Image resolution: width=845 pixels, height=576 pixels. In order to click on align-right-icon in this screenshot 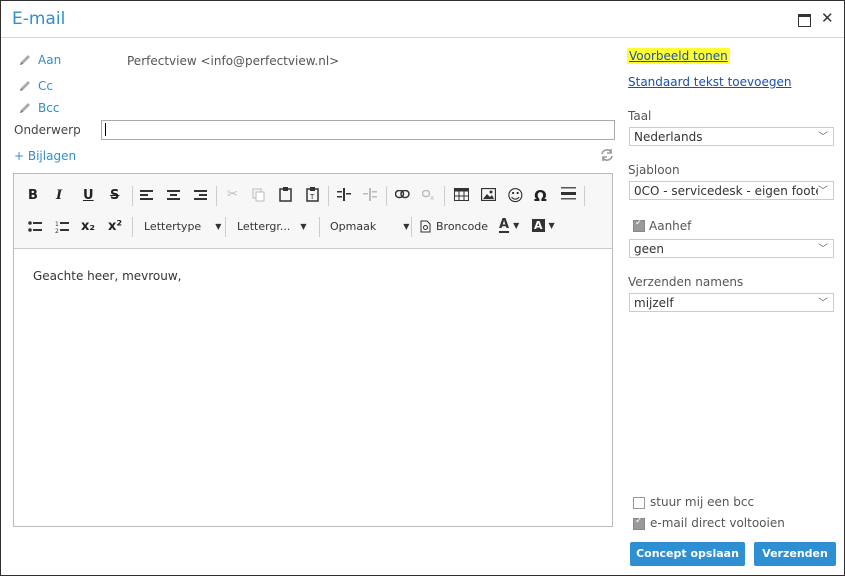, I will do `click(200, 196)`.